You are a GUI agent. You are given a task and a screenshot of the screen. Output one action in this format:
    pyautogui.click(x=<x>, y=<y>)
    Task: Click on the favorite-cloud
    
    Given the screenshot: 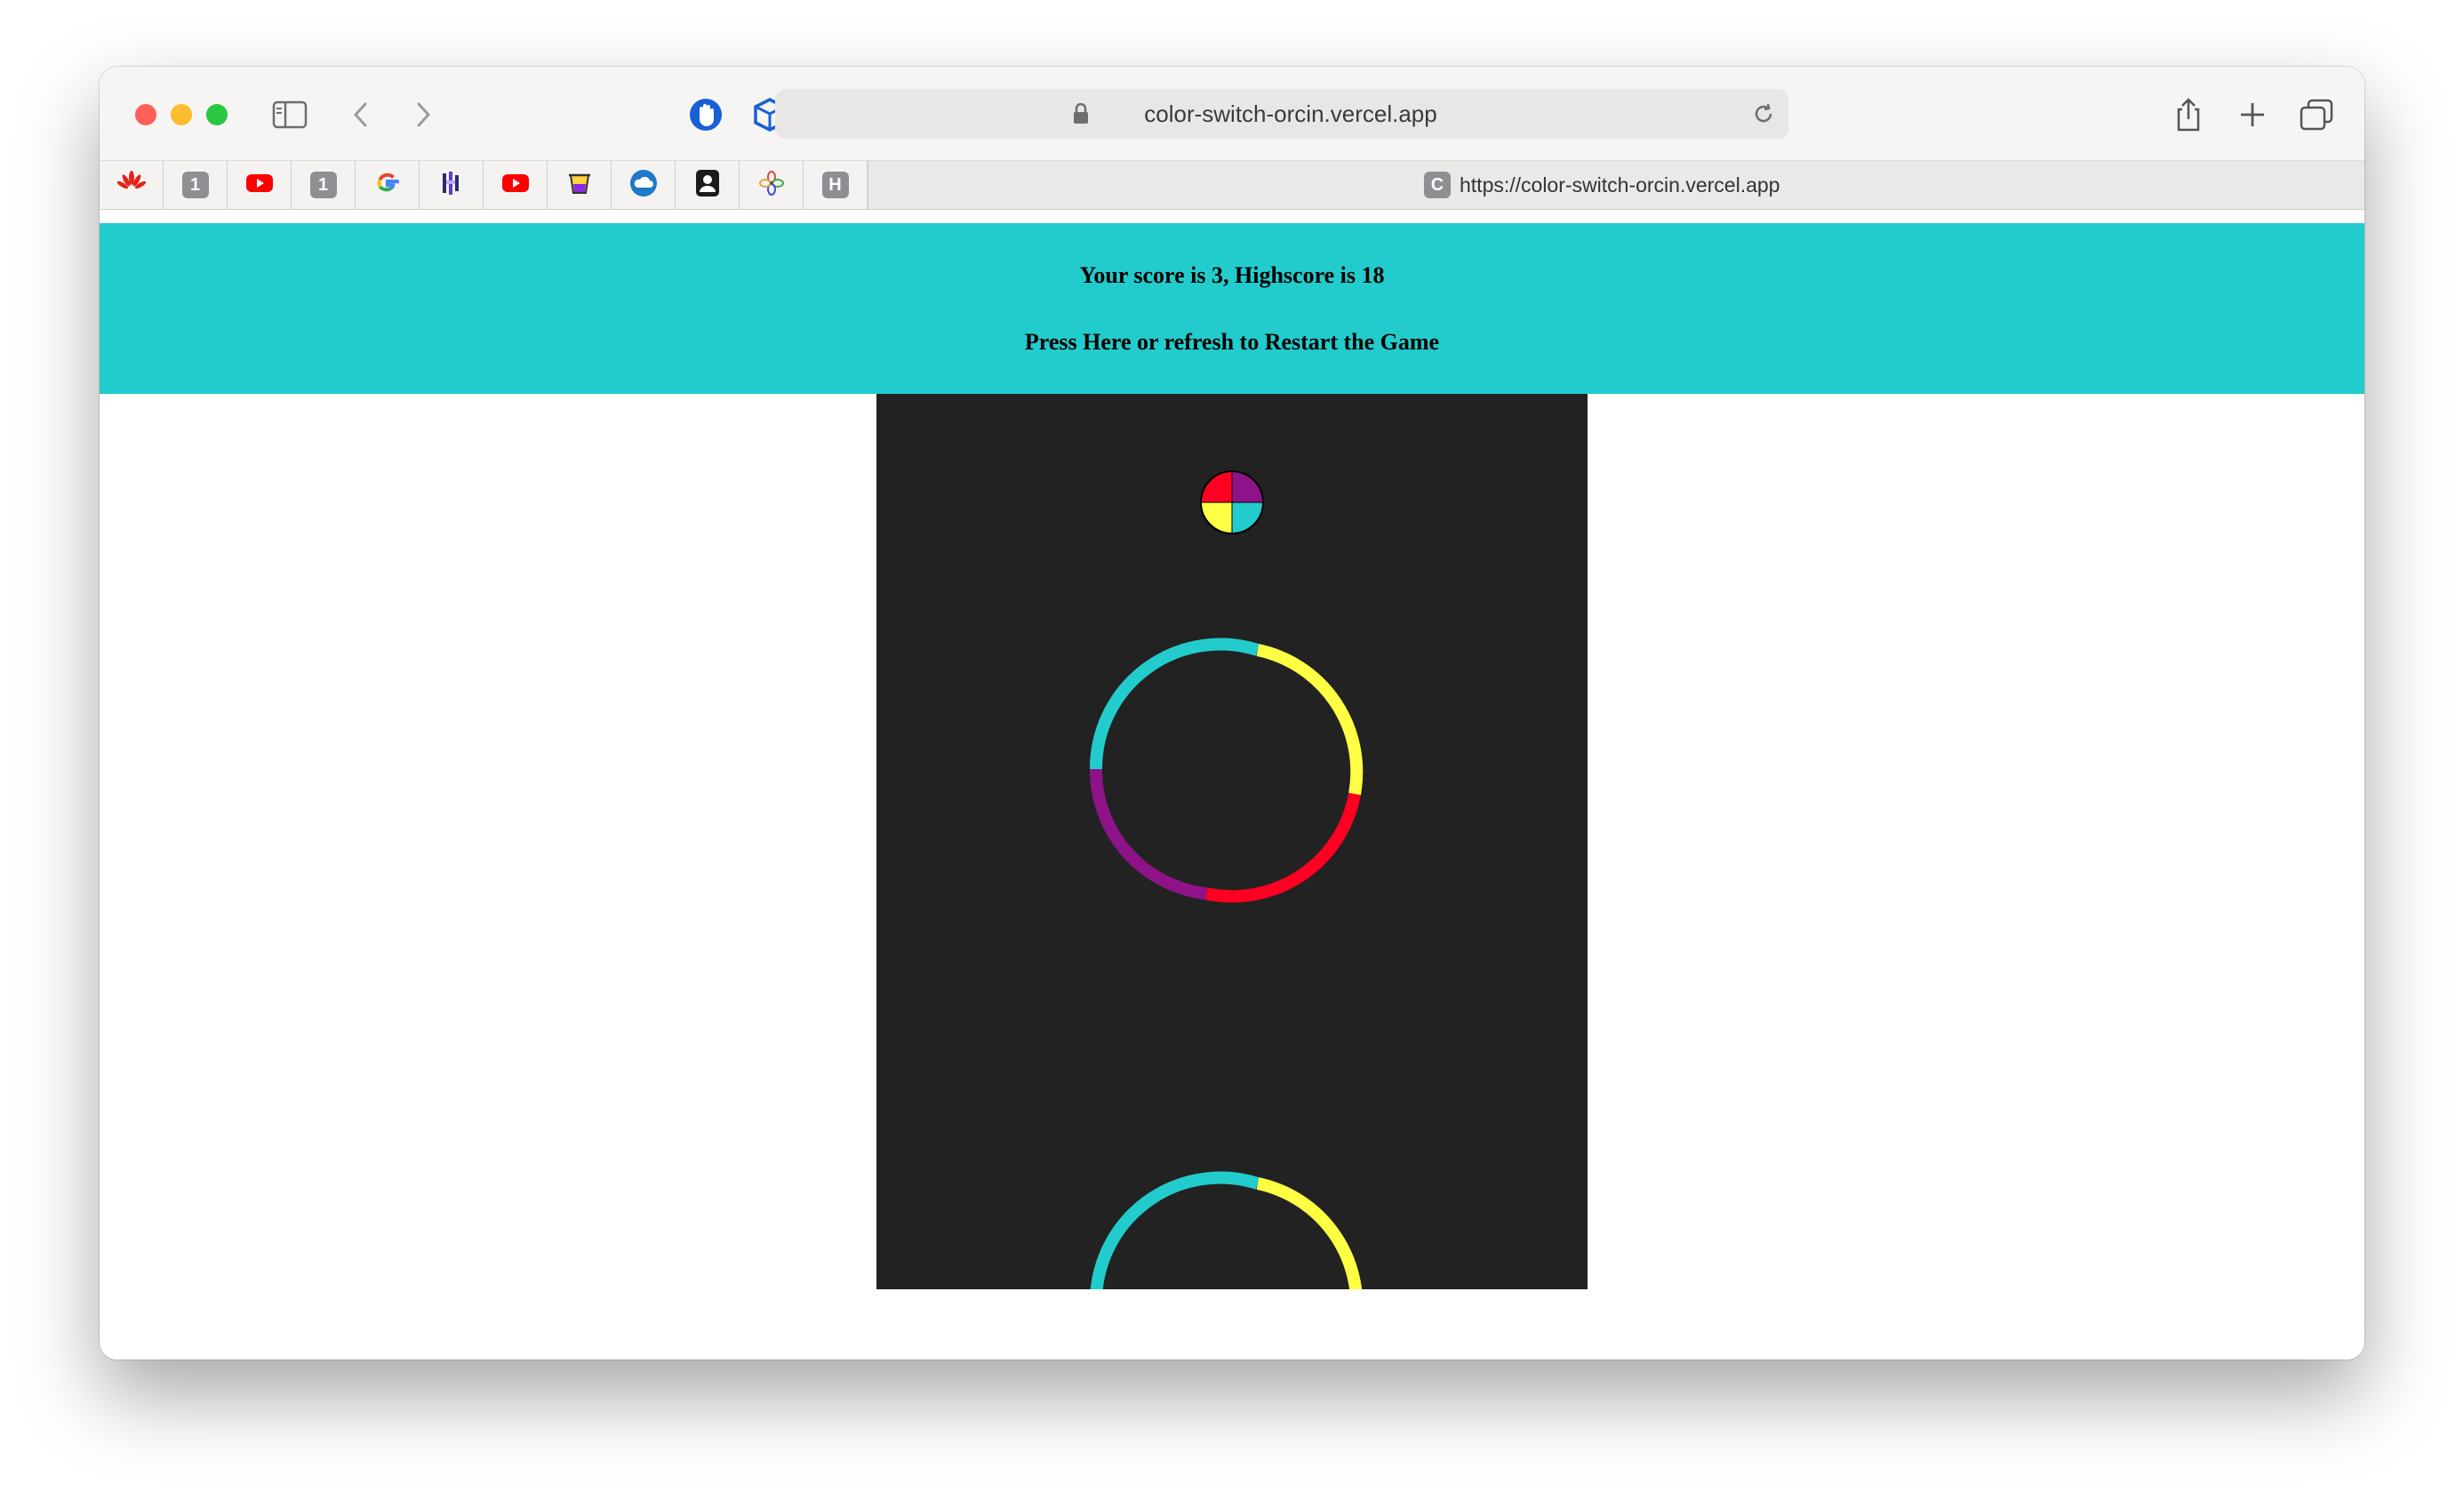 What is the action you would take?
    pyautogui.click(x=644, y=185)
    